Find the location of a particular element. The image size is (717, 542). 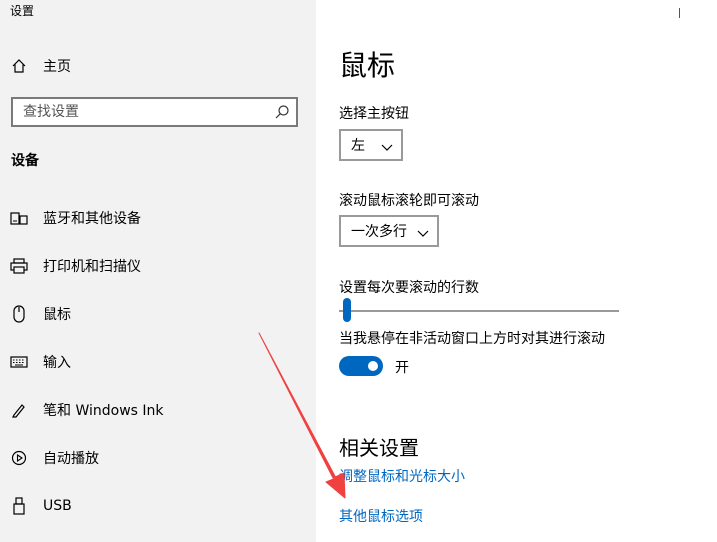

sidebar-item-usb: USB is located at coordinates (158, 506).